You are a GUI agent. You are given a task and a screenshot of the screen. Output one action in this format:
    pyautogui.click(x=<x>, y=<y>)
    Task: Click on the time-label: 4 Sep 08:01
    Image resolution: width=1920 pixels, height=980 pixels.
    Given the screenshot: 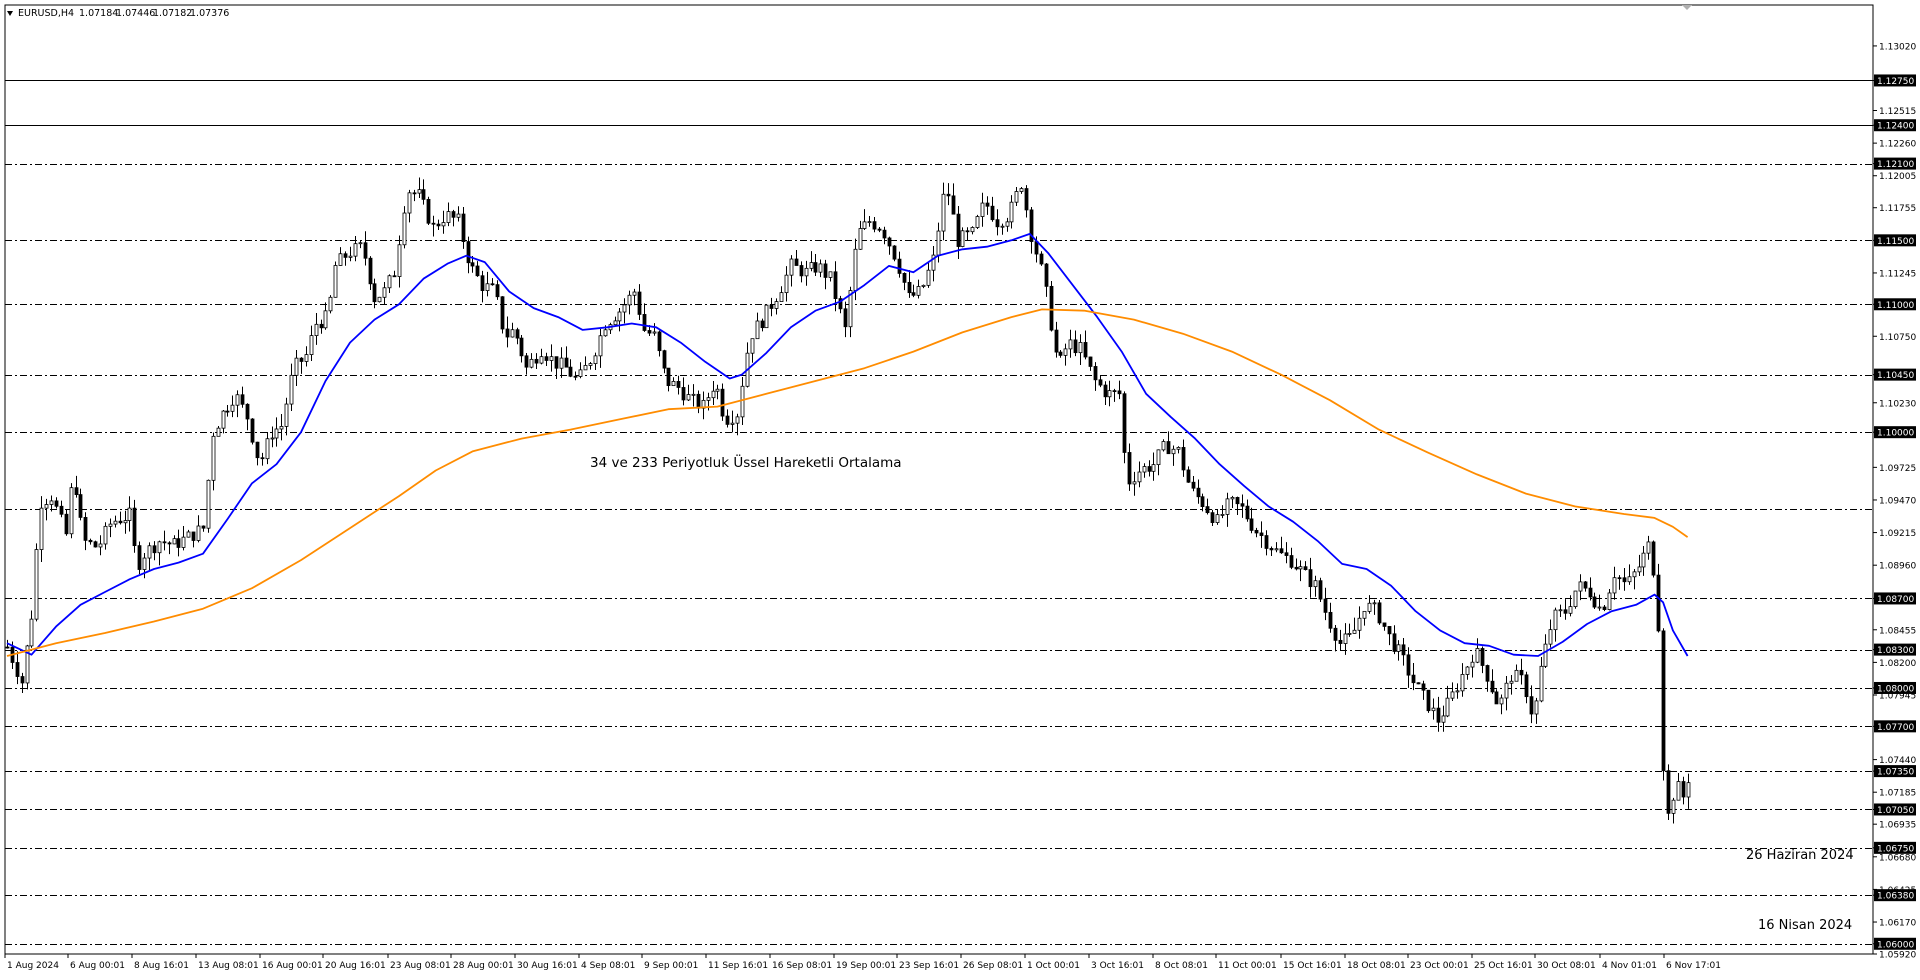 What is the action you would take?
    pyautogui.click(x=608, y=966)
    